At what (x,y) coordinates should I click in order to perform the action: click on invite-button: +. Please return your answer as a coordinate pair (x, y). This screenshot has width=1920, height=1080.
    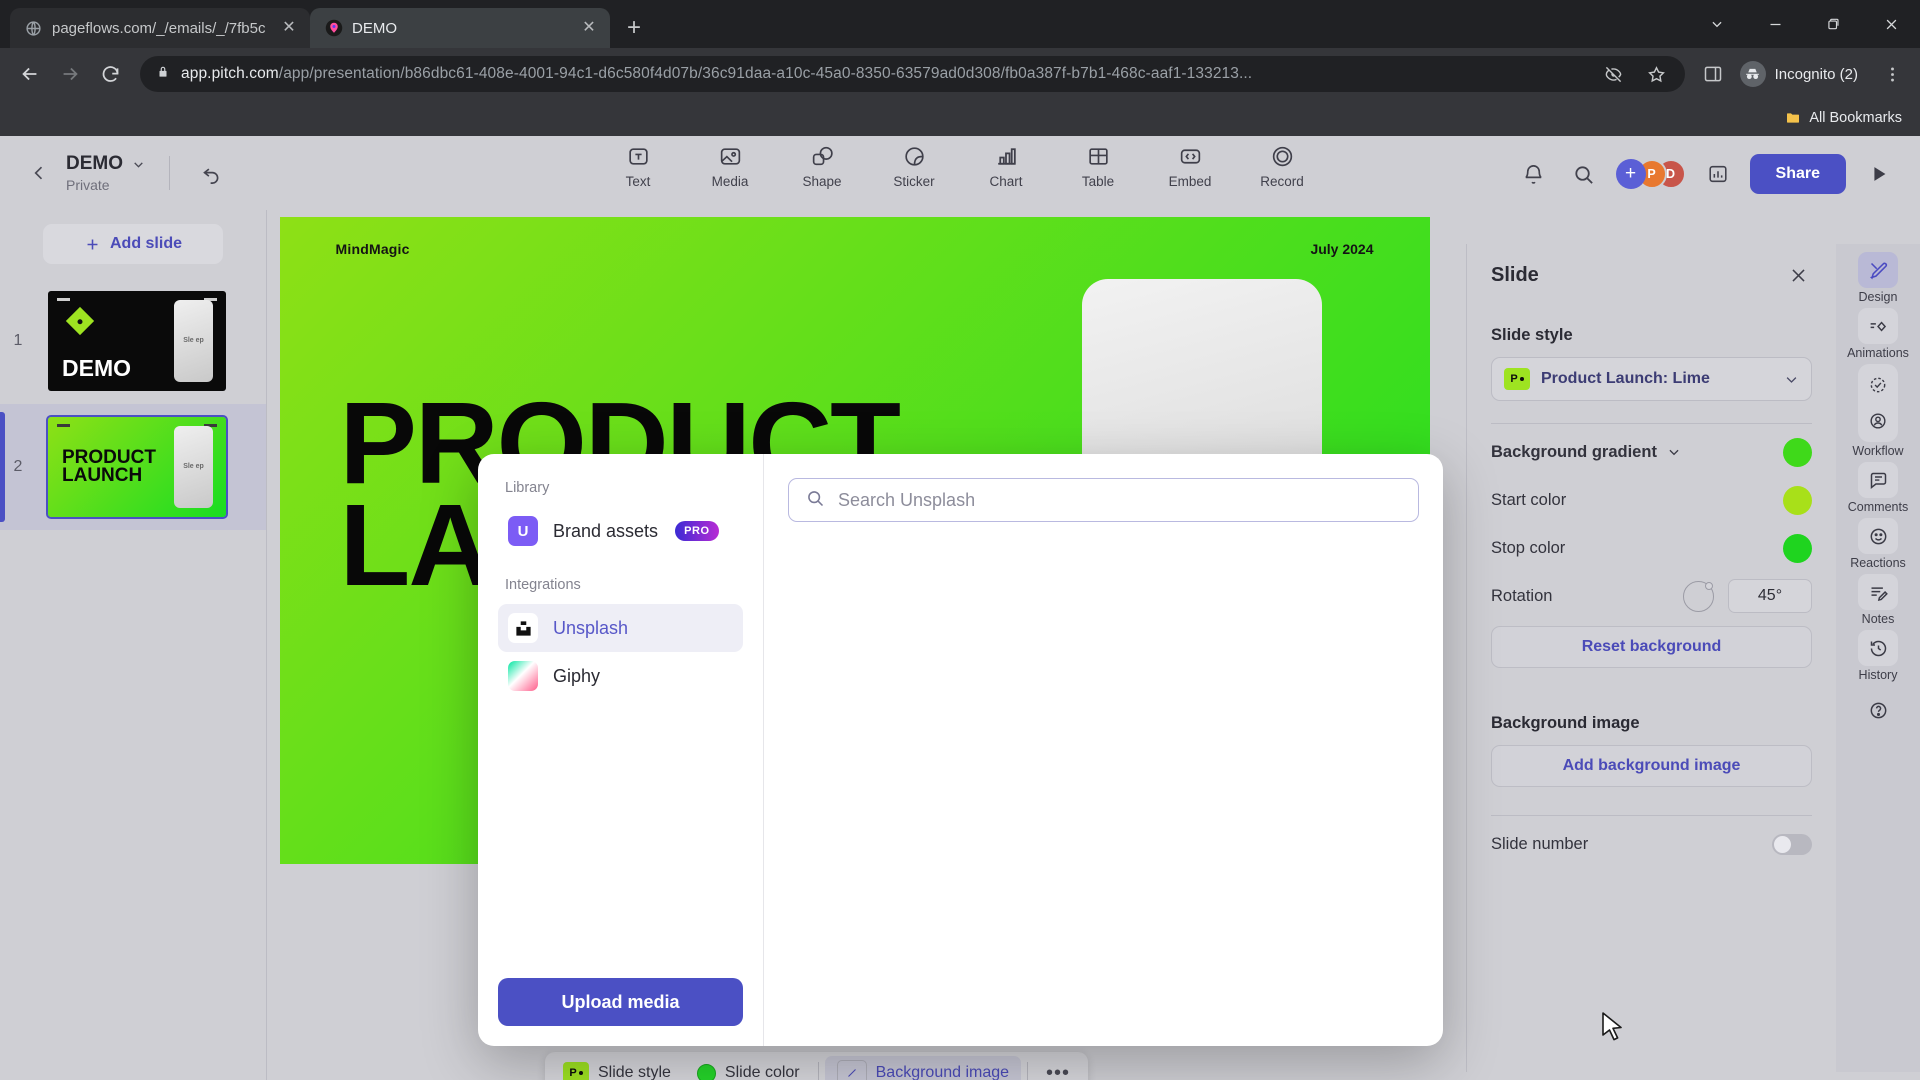
    Looking at the image, I should click on (1630, 174).